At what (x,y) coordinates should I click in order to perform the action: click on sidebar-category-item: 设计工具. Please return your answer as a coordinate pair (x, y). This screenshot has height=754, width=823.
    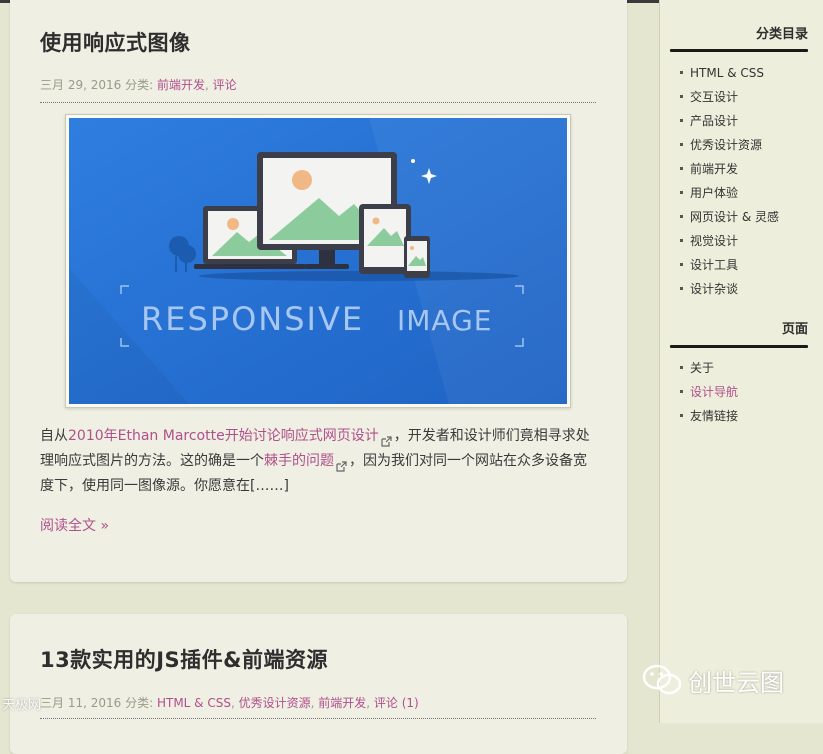
    Looking at the image, I should click on (729, 265).